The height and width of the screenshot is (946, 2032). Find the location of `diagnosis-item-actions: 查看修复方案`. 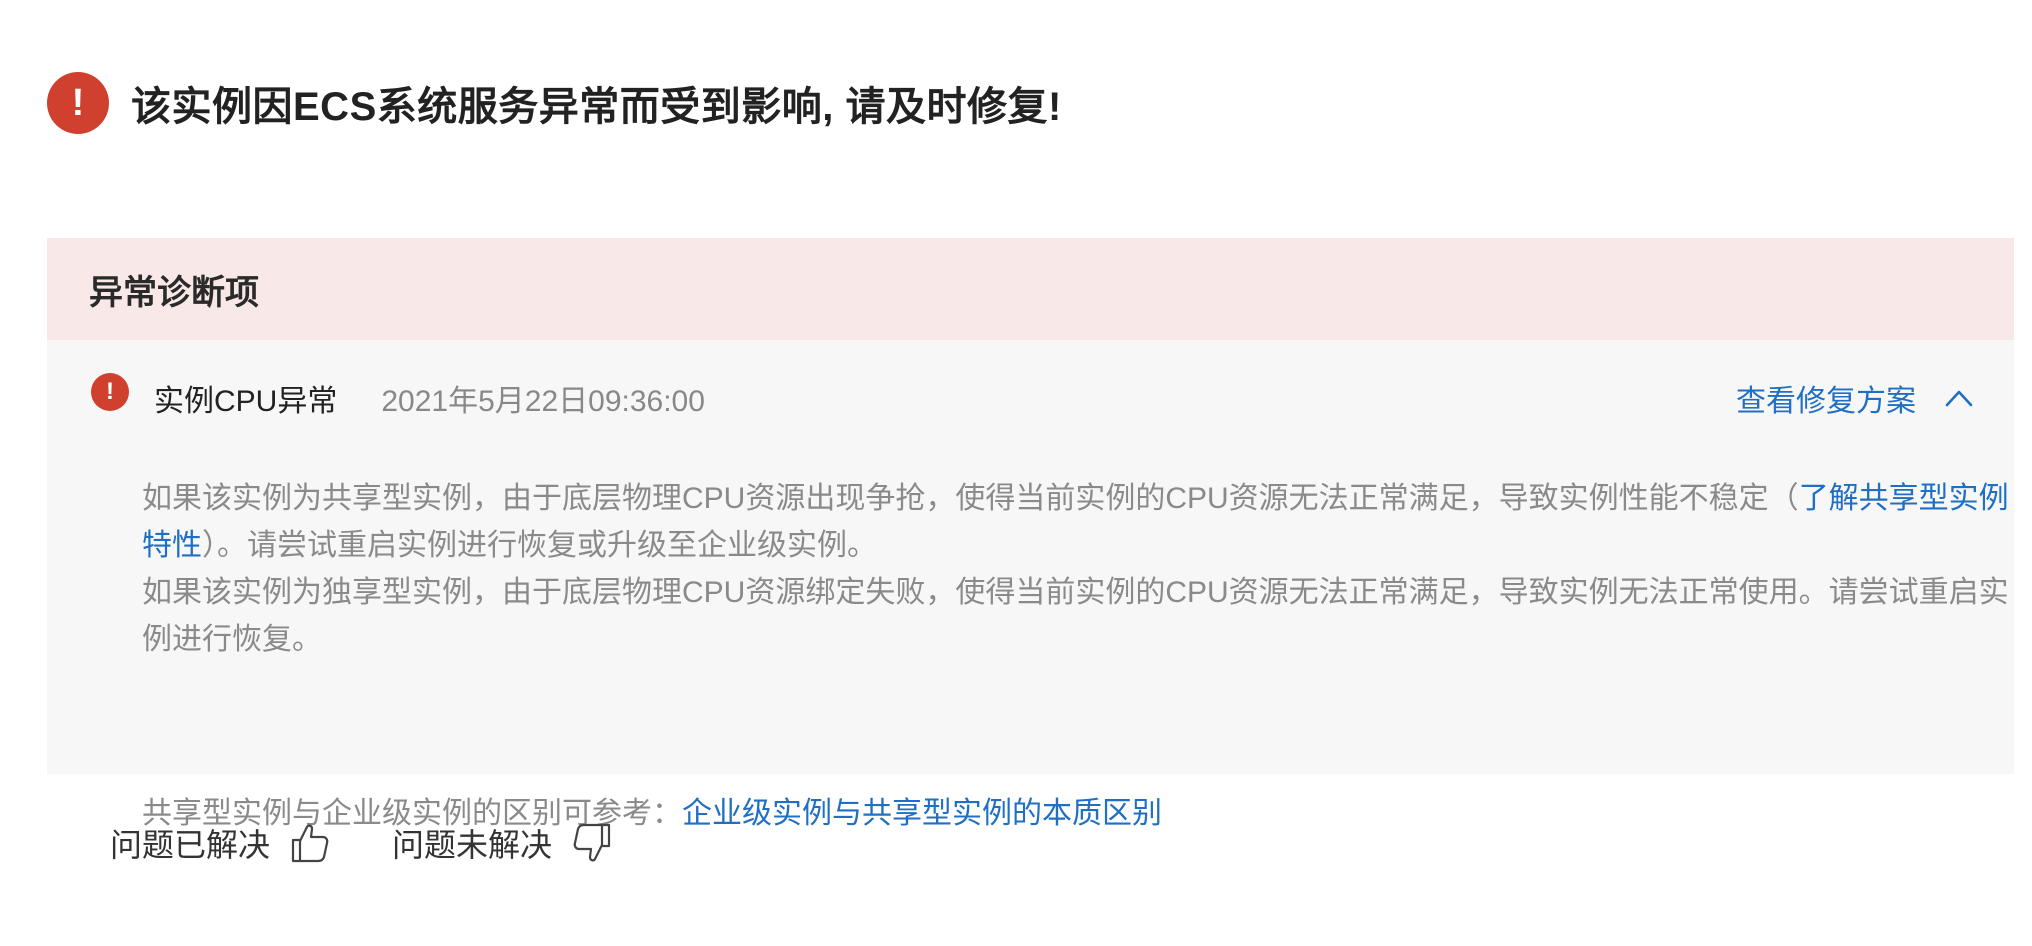

diagnosis-item-actions: 查看修复方案 is located at coordinates (1855, 398).